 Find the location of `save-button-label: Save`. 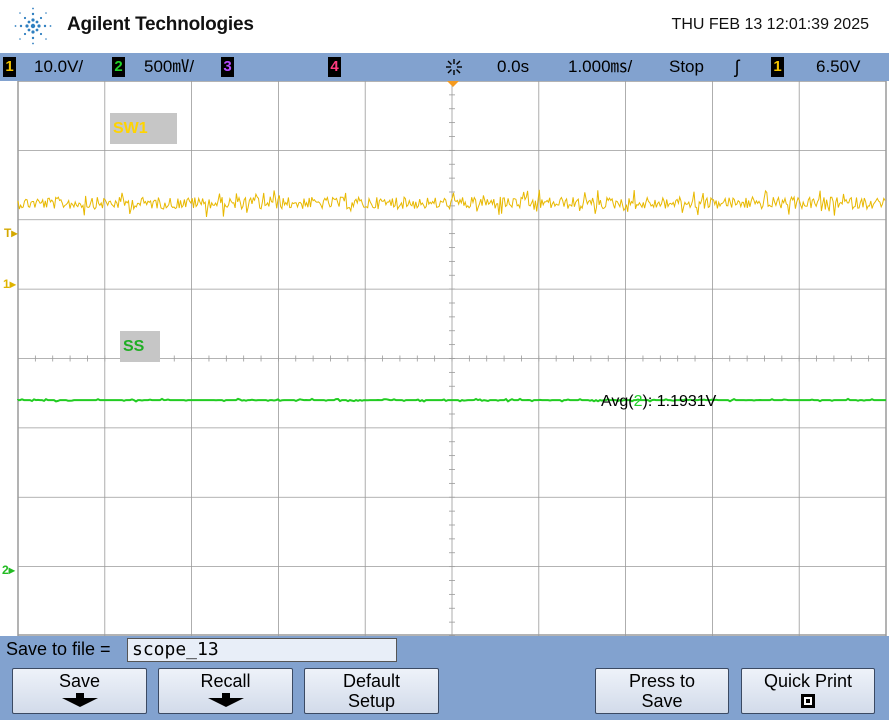

save-button-label: Save is located at coordinates (79, 681).